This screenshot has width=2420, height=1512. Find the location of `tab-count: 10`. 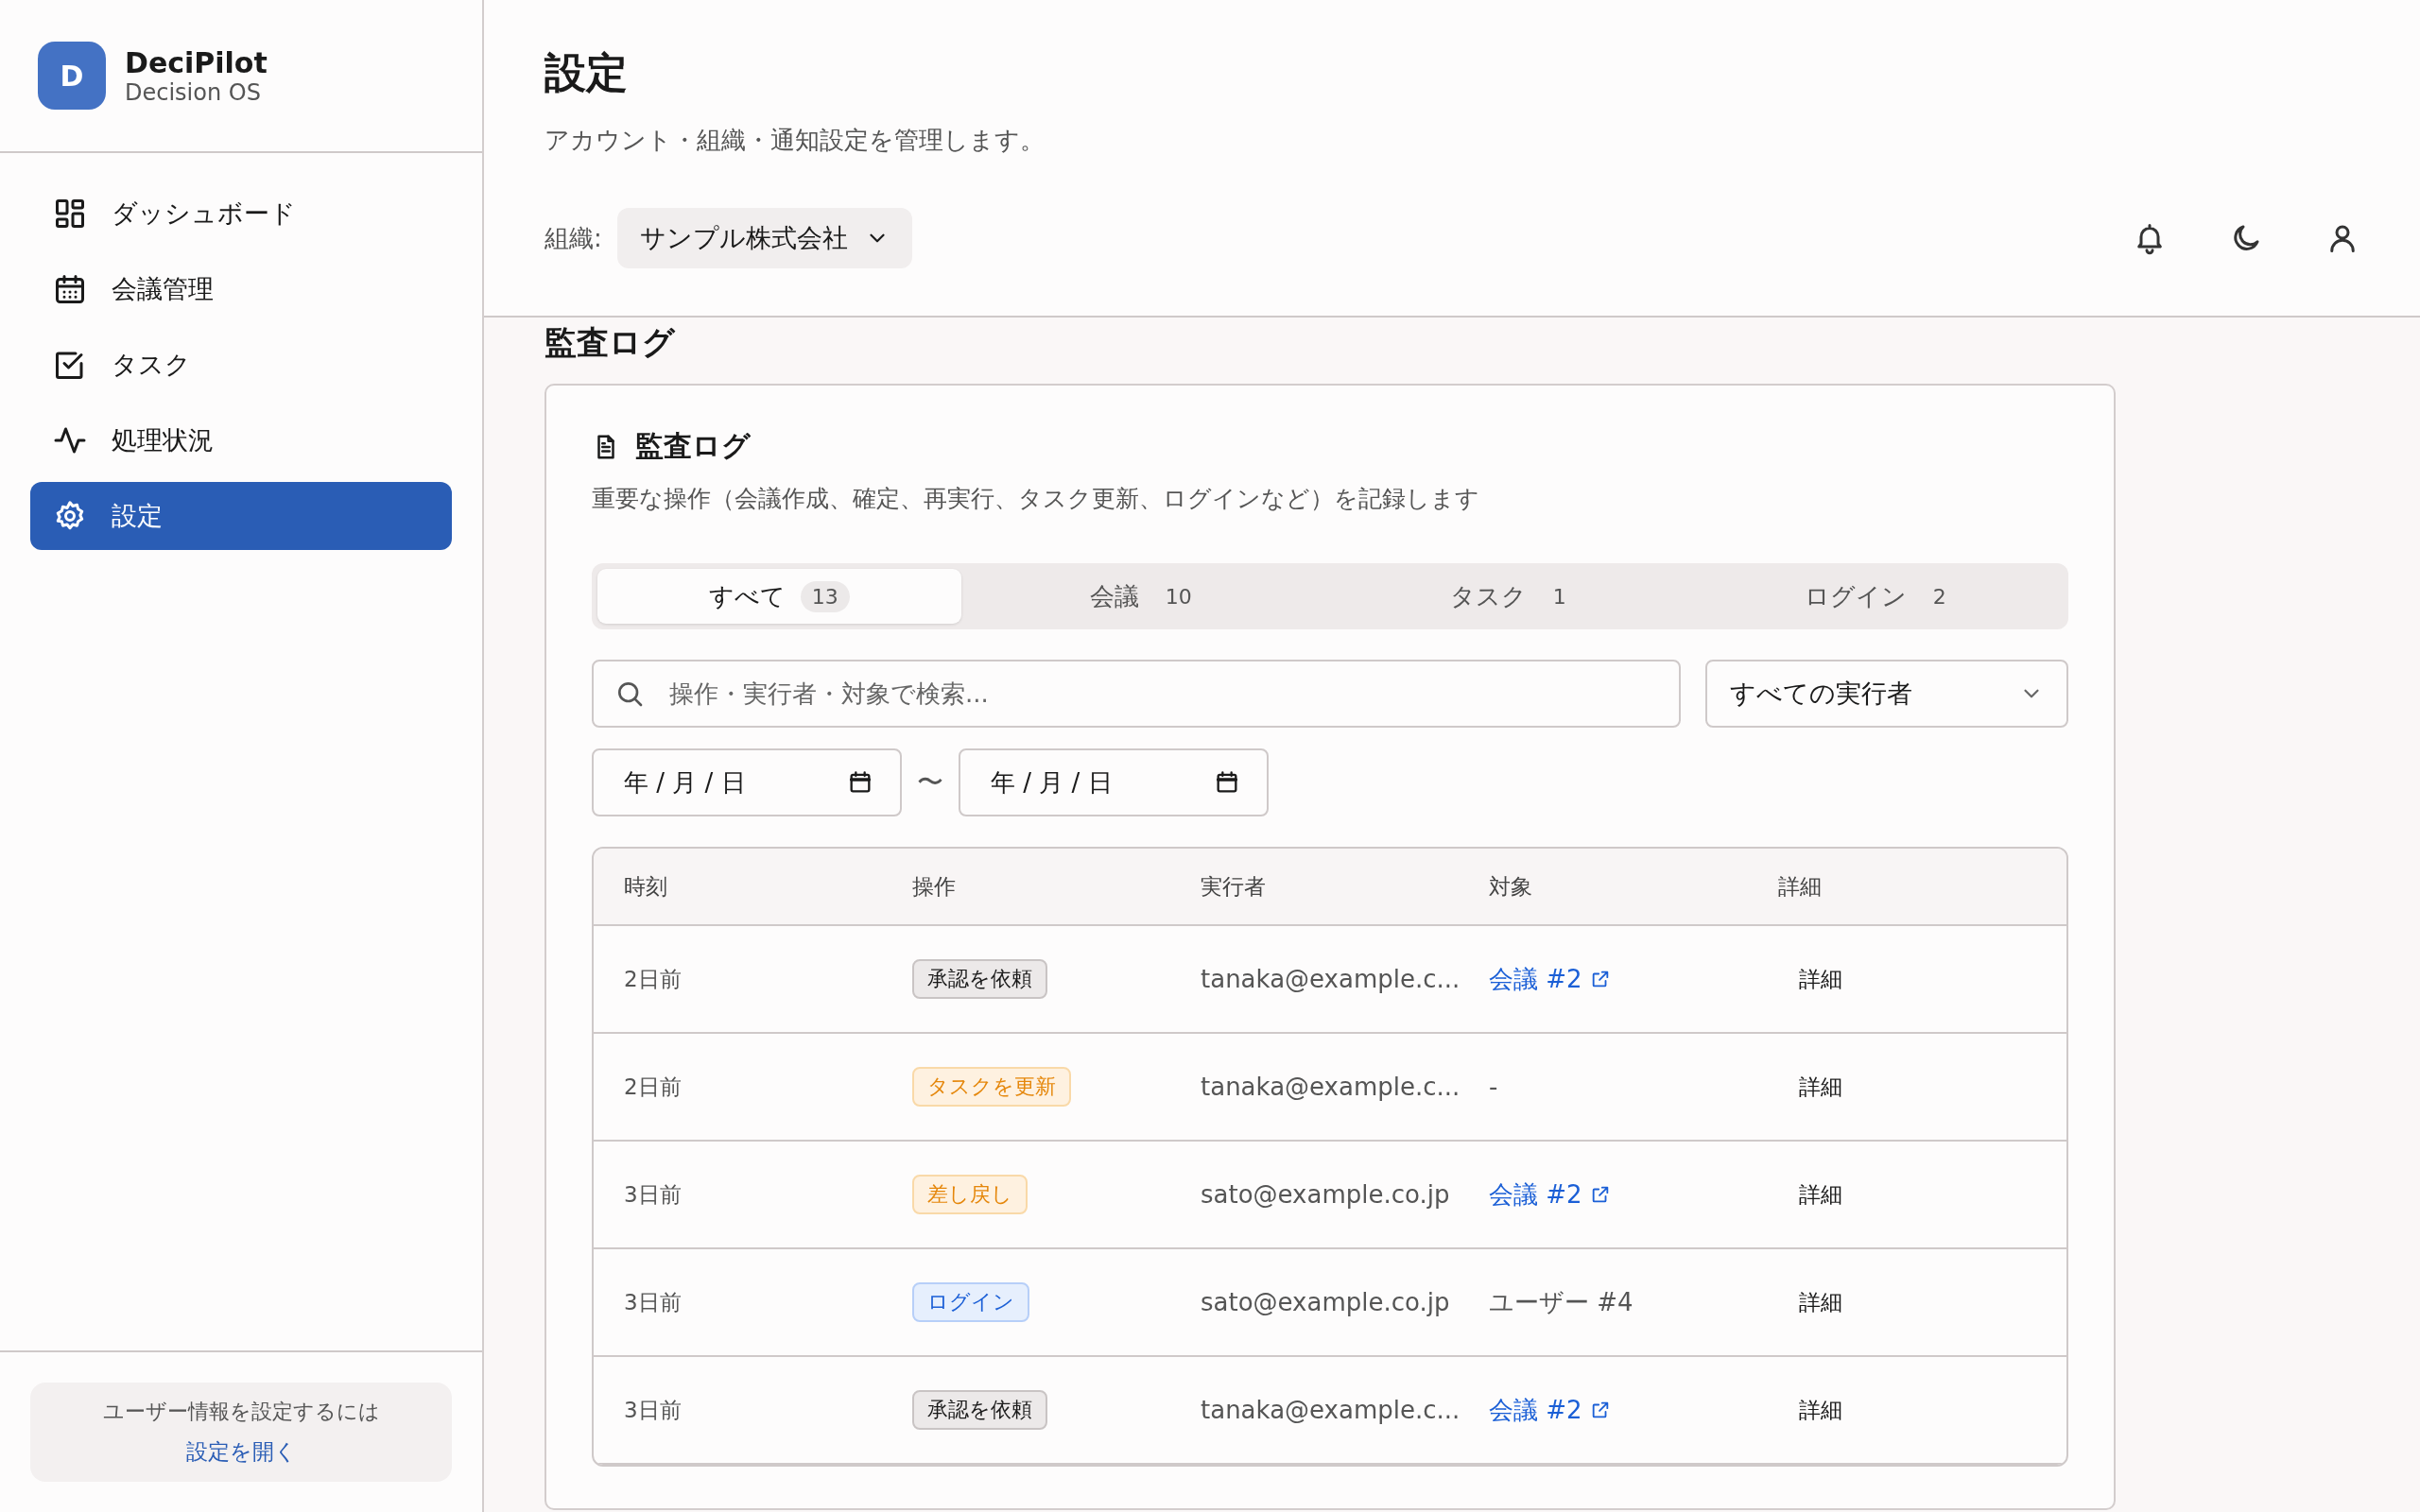

tab-count: 10 is located at coordinates (1178, 596).